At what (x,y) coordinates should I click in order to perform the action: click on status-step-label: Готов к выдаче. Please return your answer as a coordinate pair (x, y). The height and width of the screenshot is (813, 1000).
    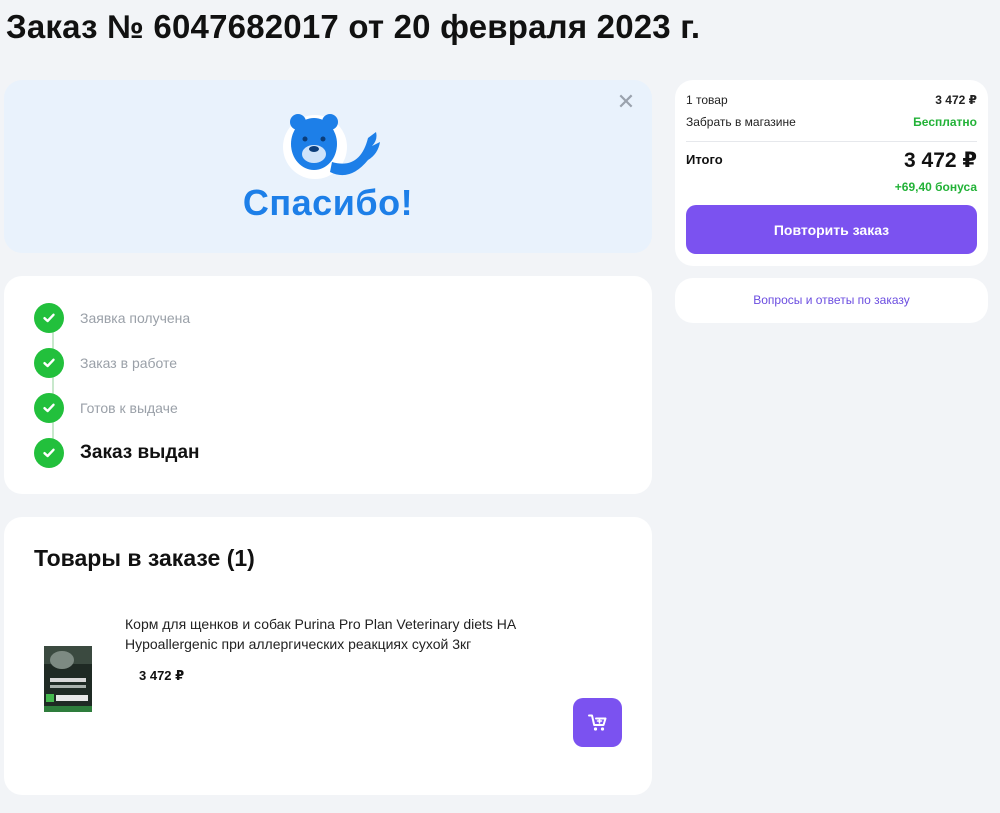
    Looking at the image, I should click on (129, 408).